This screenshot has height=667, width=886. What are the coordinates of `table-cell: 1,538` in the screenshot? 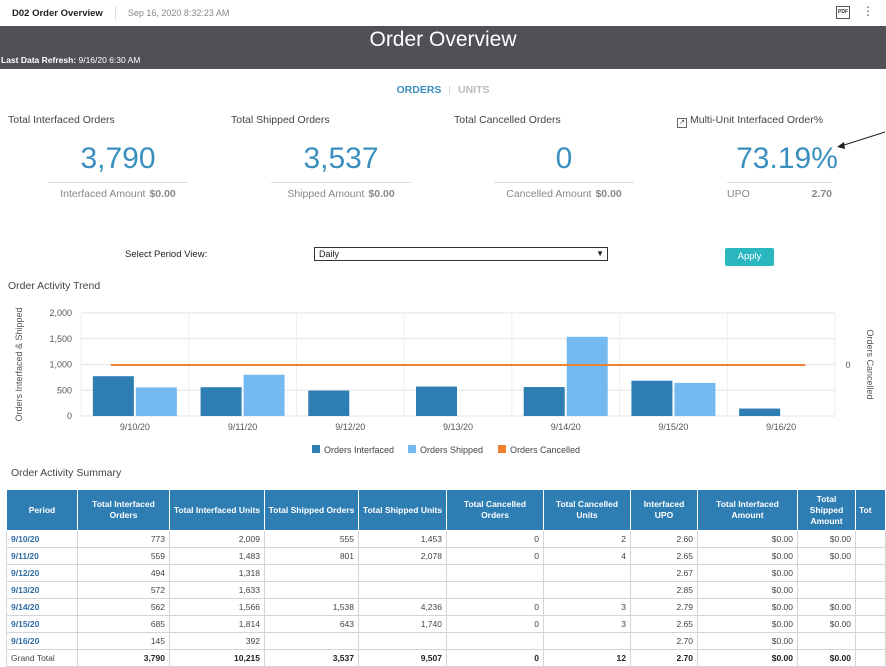 It's located at (311, 607).